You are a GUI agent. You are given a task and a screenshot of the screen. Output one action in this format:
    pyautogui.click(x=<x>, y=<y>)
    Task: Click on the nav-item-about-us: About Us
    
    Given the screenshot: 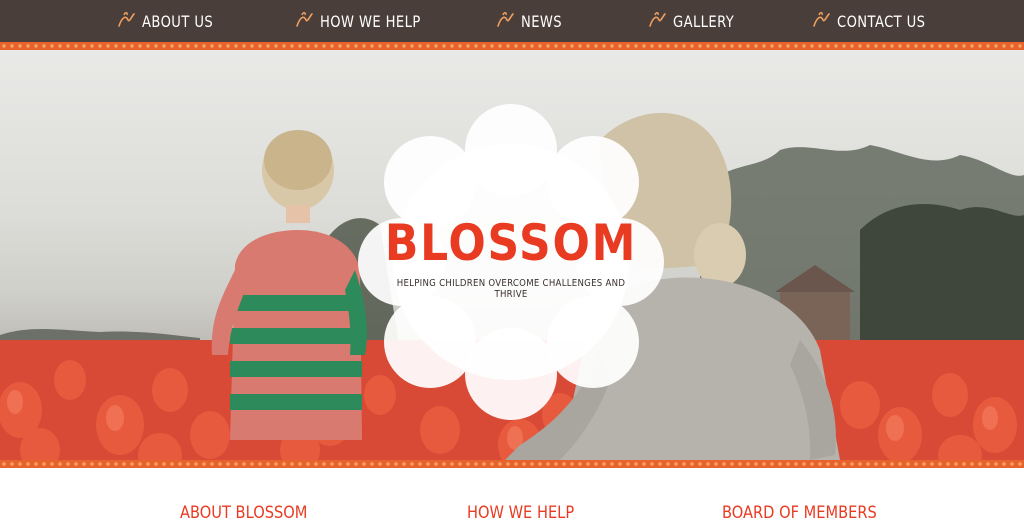 What is the action you would take?
    pyautogui.click(x=172, y=21)
    